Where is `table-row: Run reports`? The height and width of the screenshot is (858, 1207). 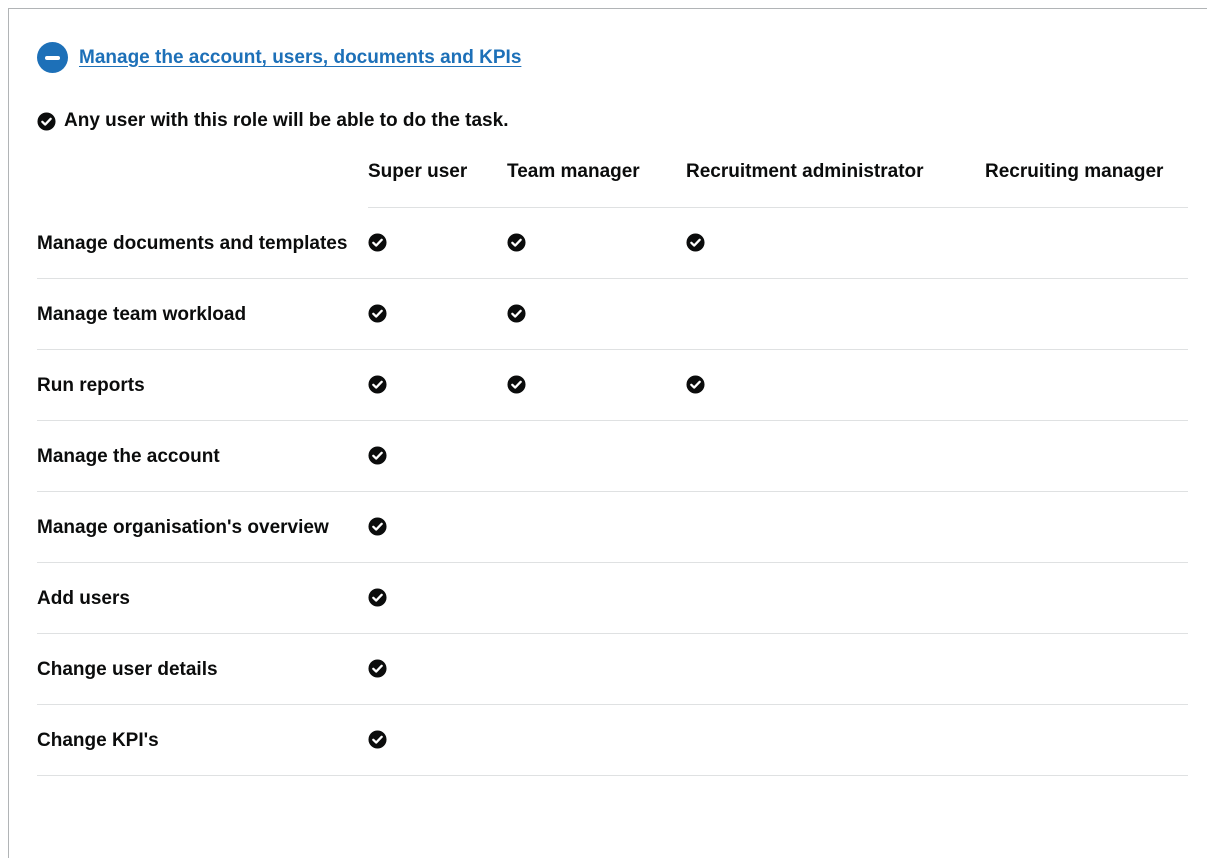
table-row: Run reports is located at coordinates (612, 384).